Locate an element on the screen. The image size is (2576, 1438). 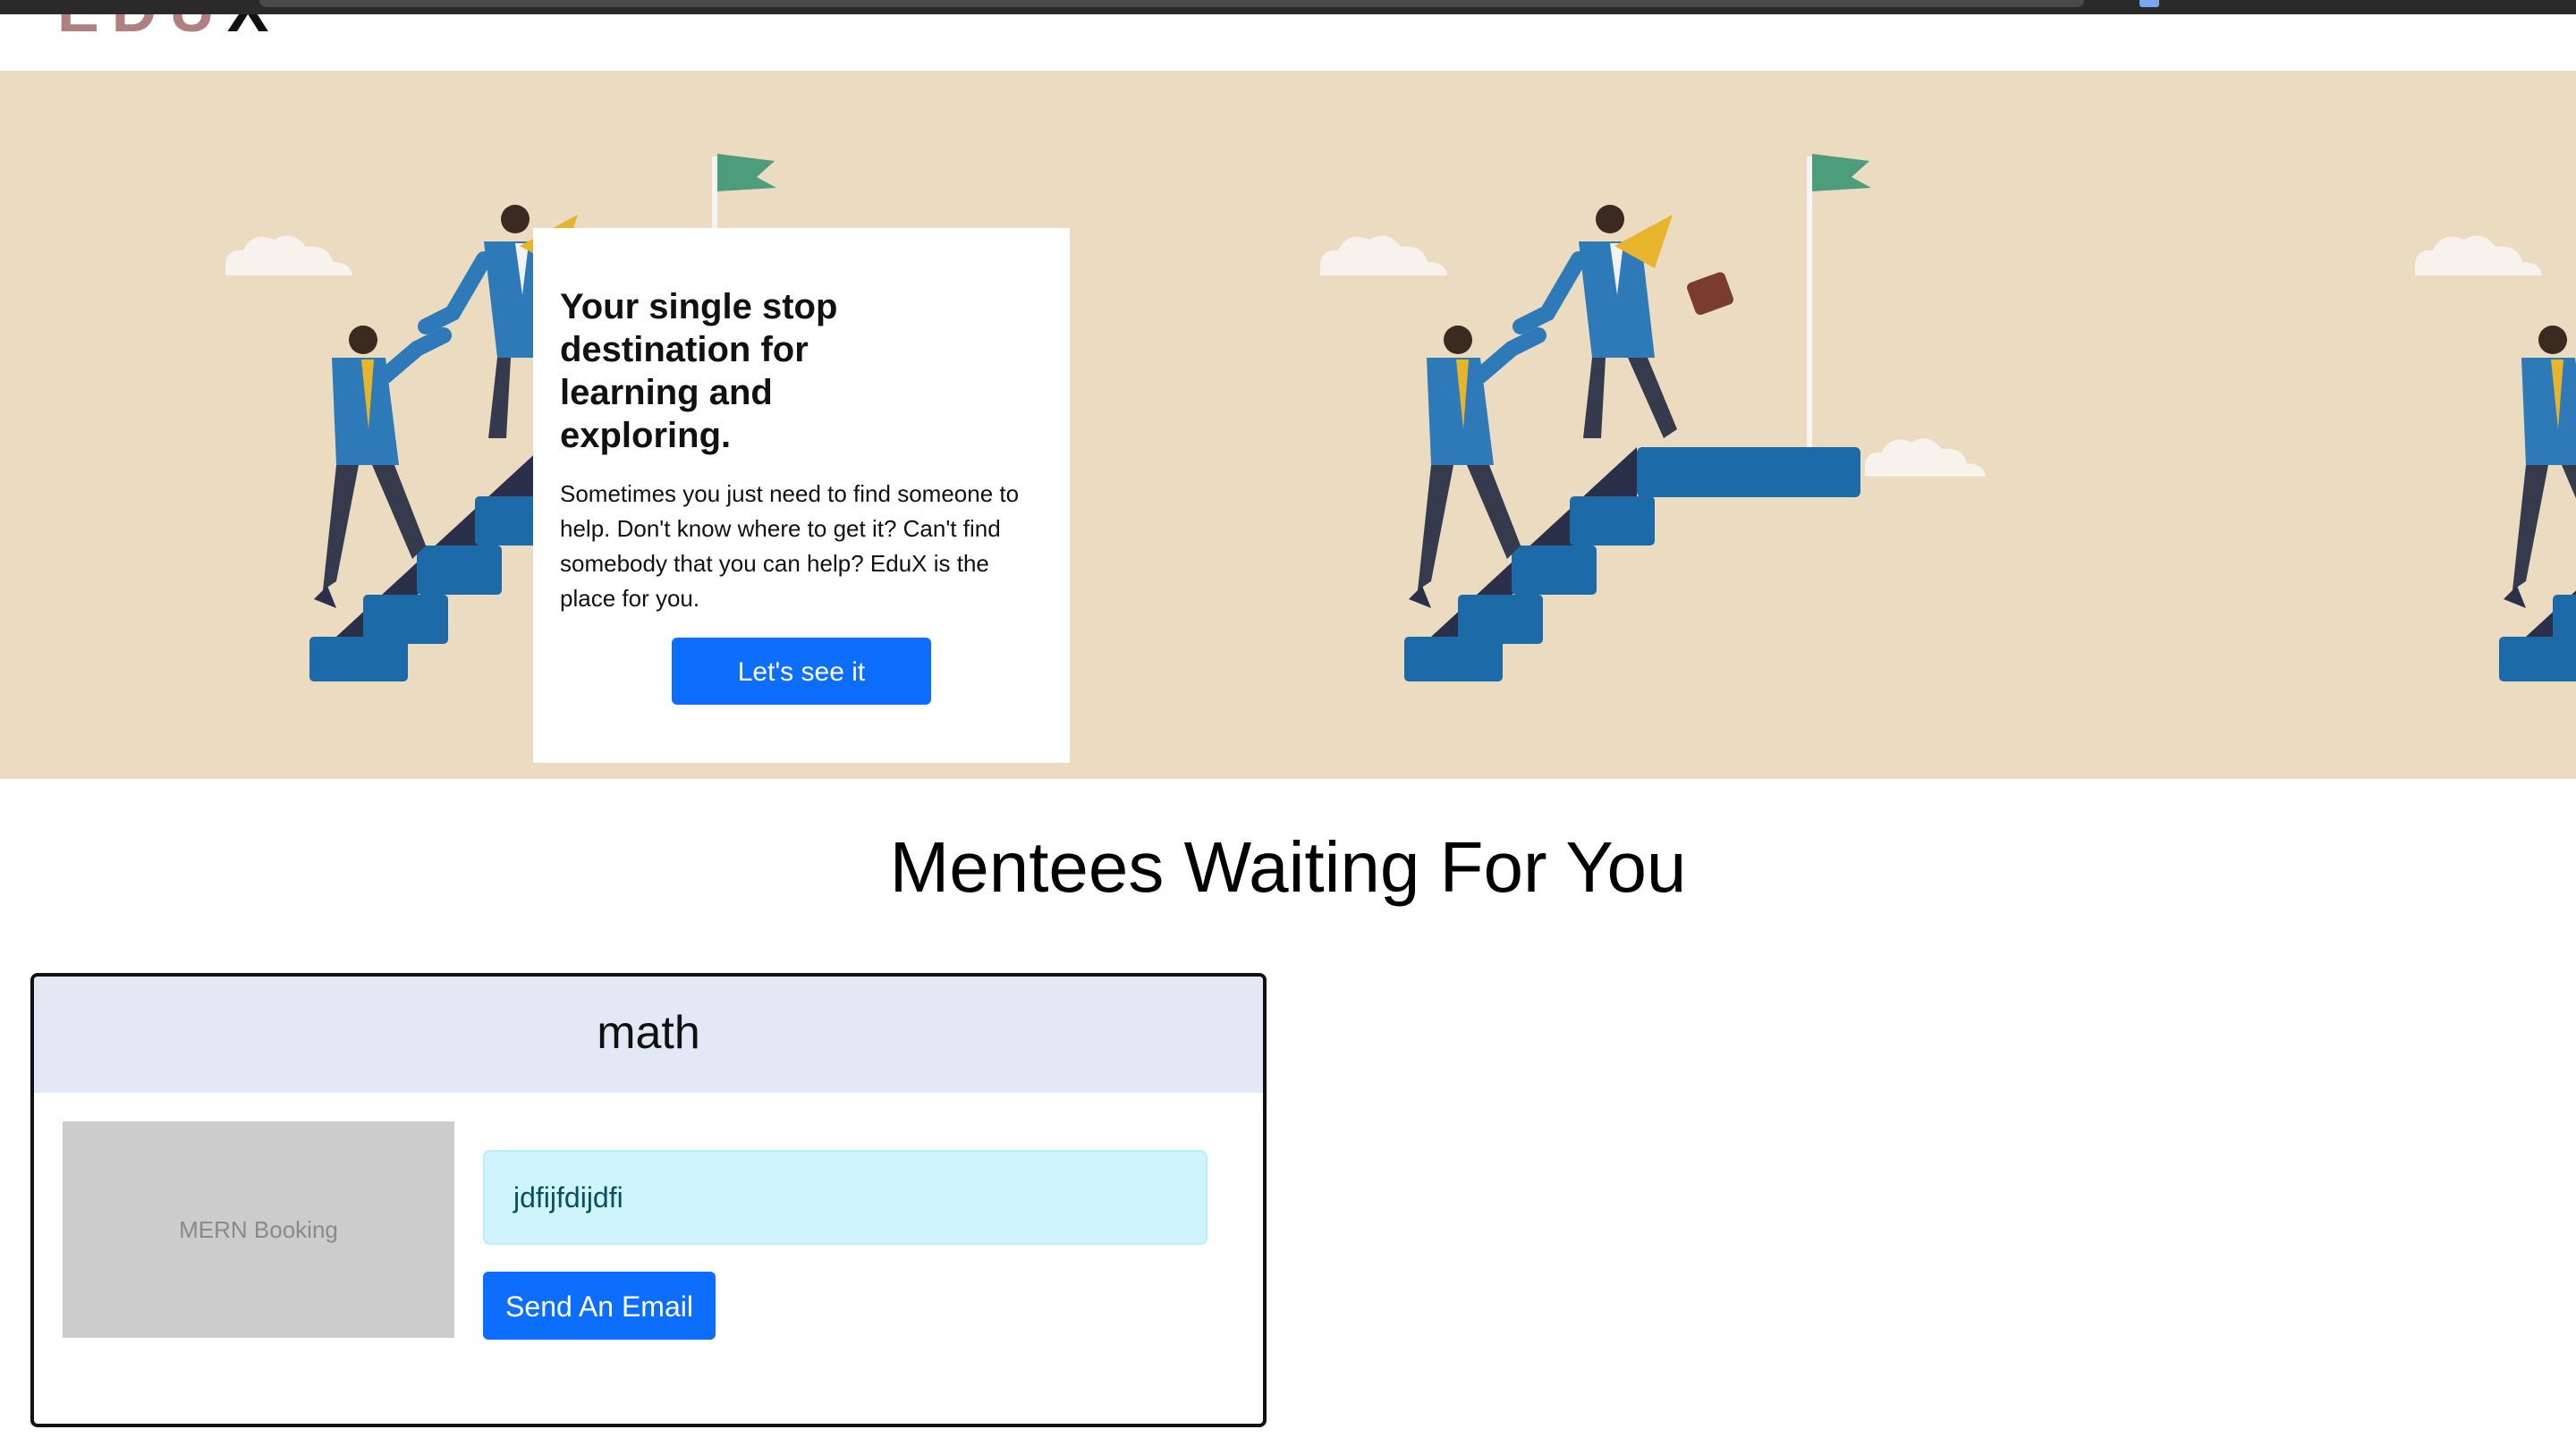
mentee-subject: math is located at coordinates (648, 1035).